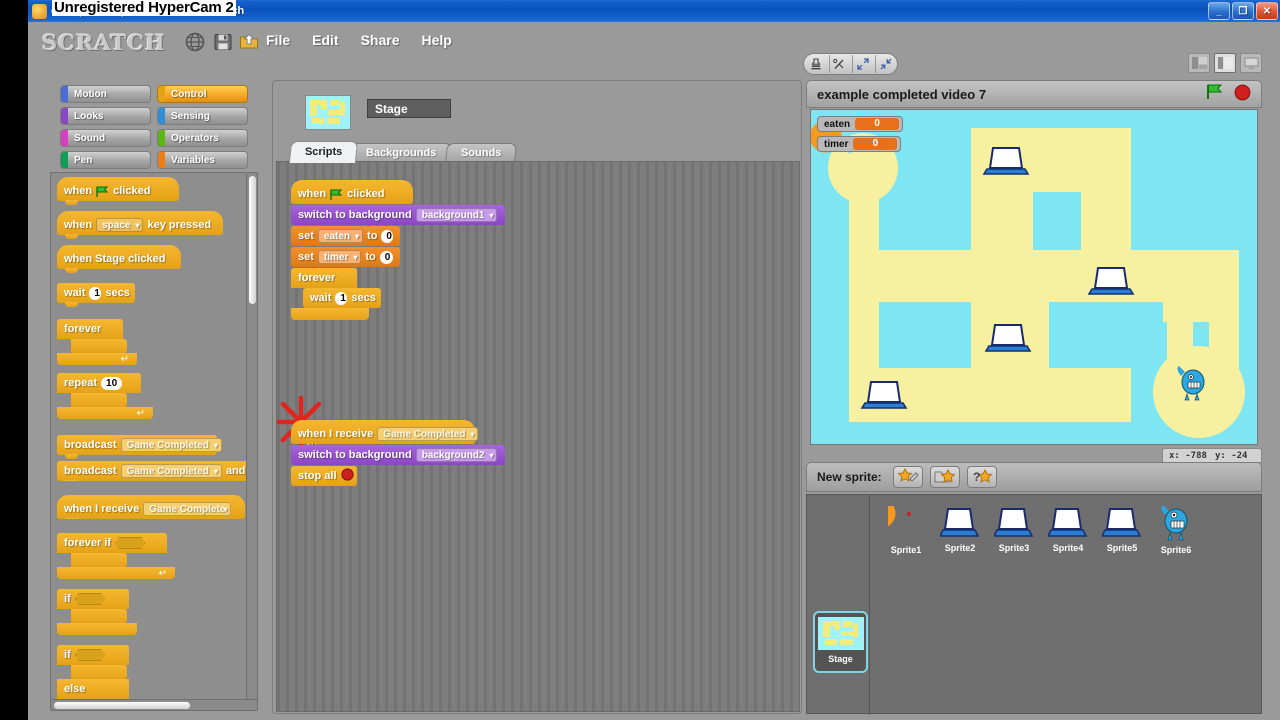 This screenshot has width=1280, height=720. I want to click on view-buttons, so click(1225, 63).